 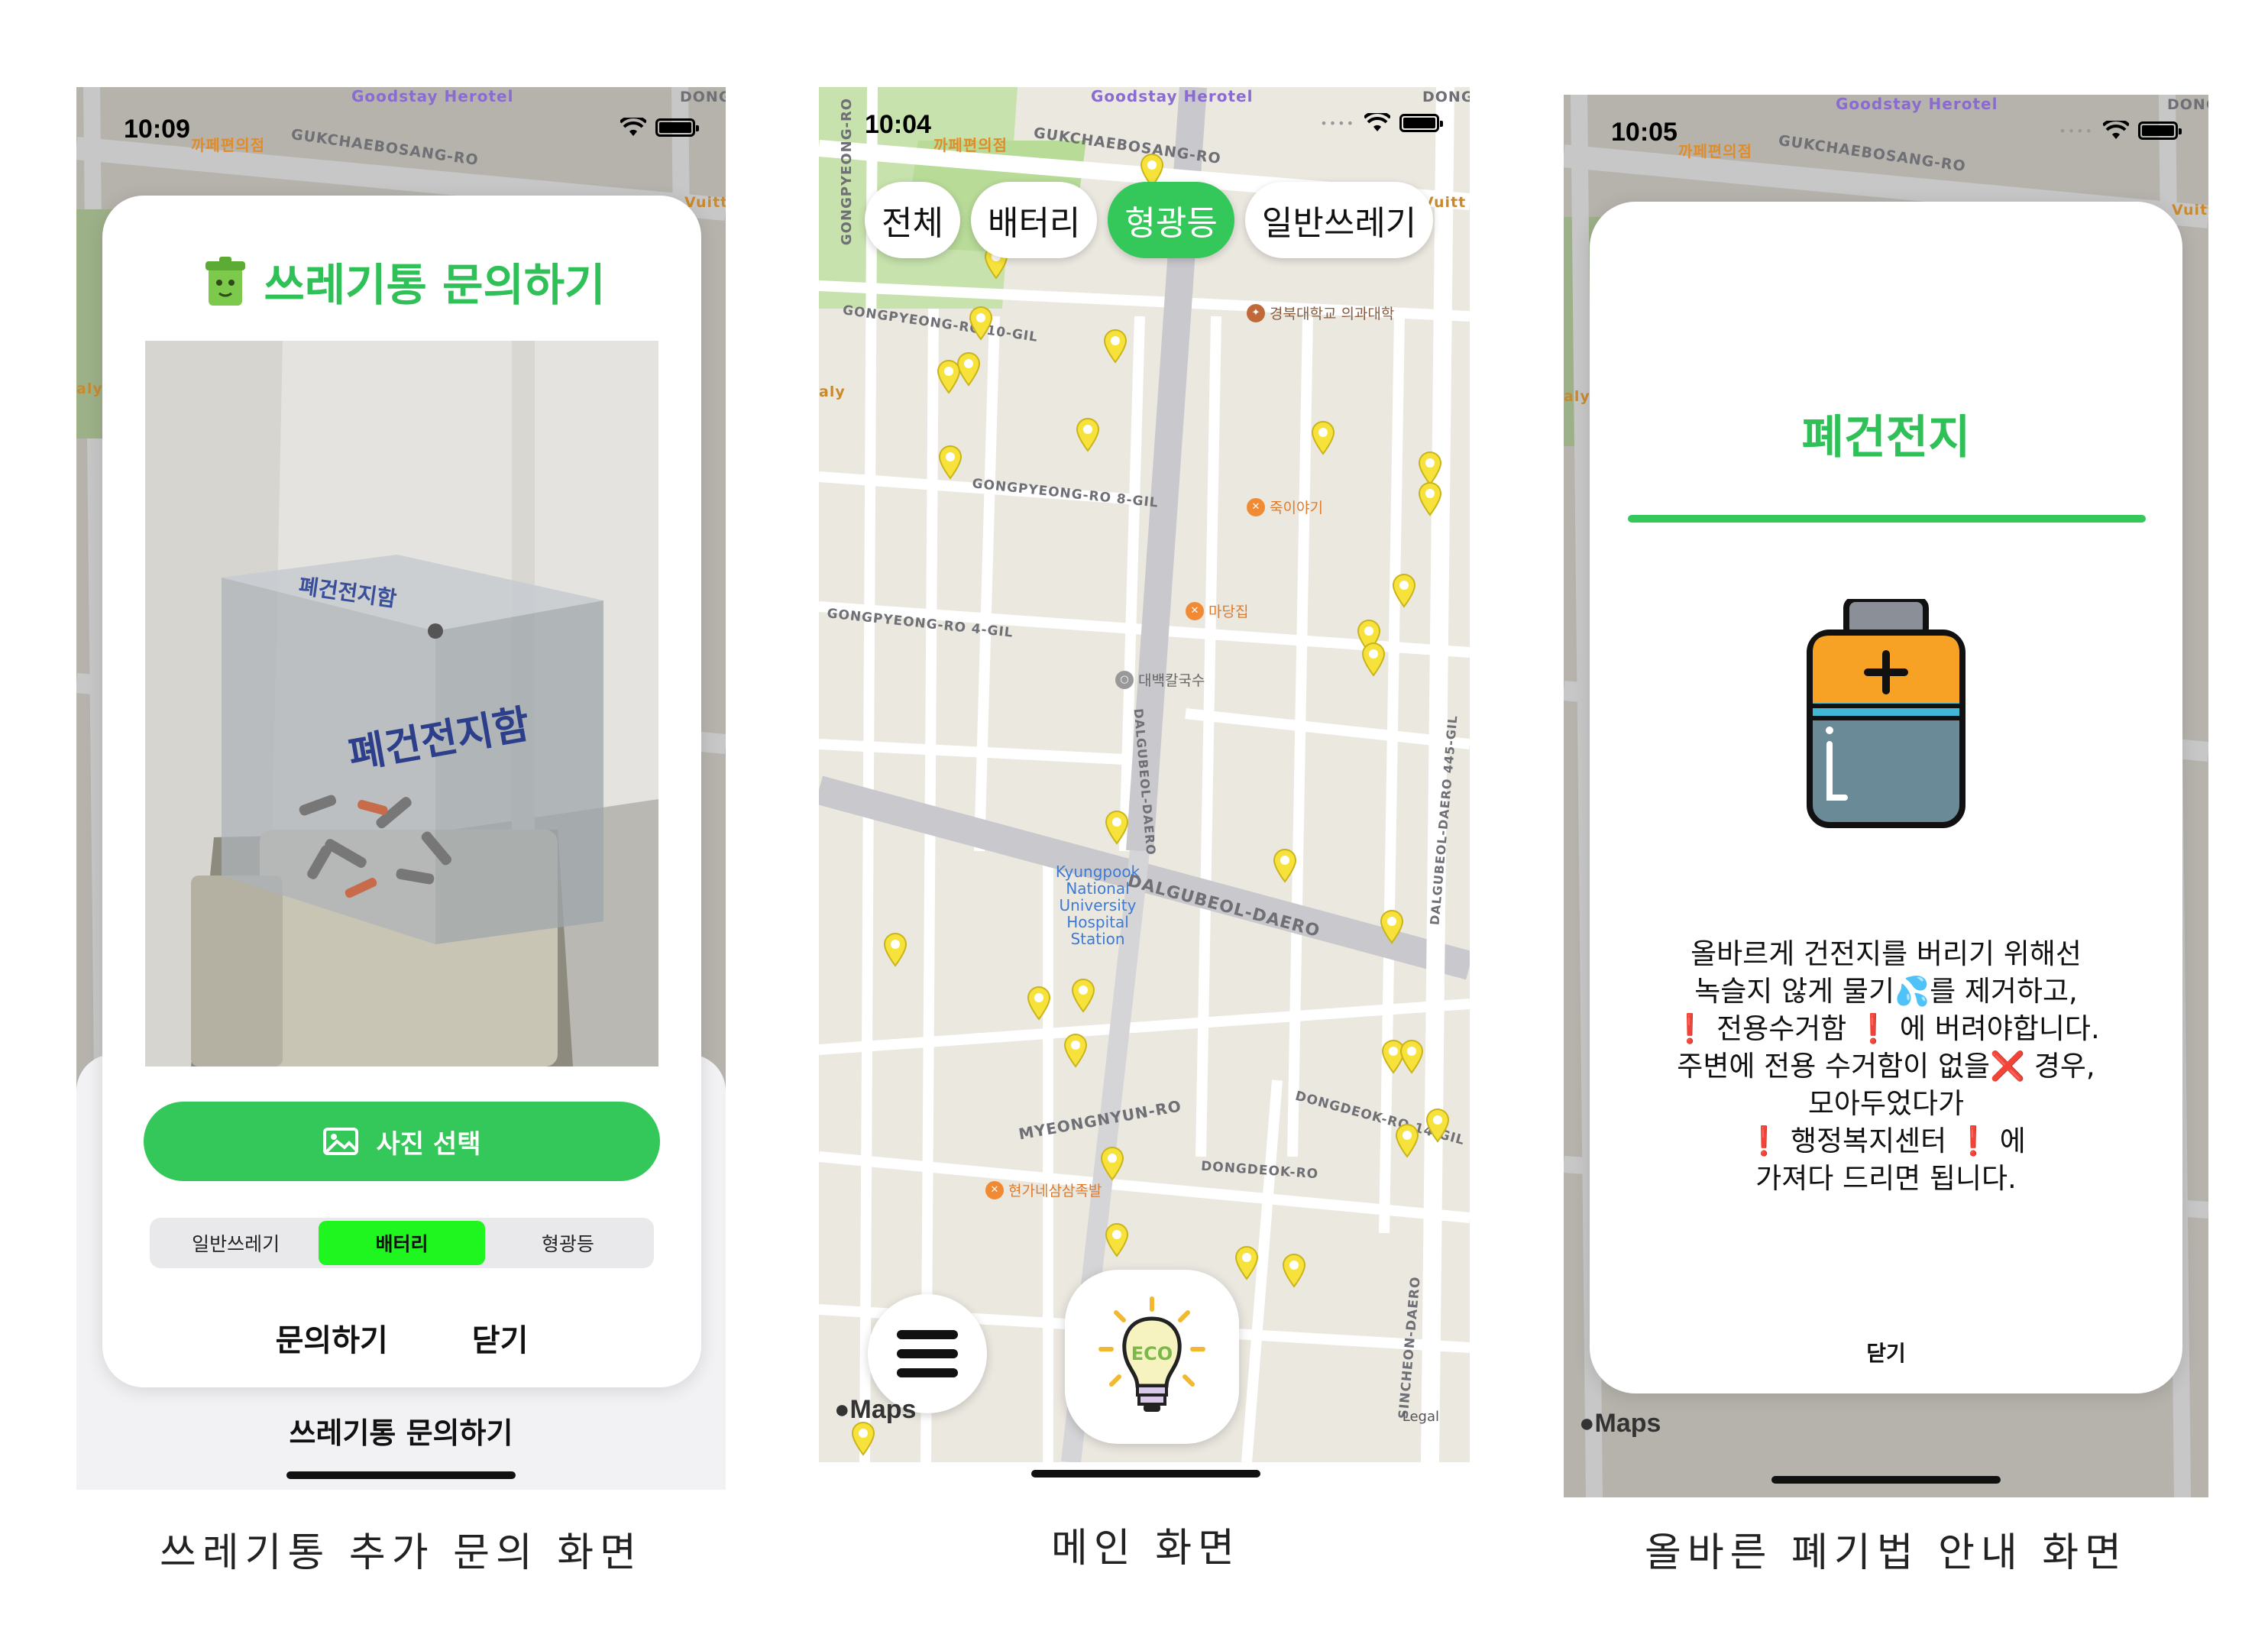 What do you see at coordinates (1886, 438) in the screenshot?
I see `guide-title: 폐건전지` at bounding box center [1886, 438].